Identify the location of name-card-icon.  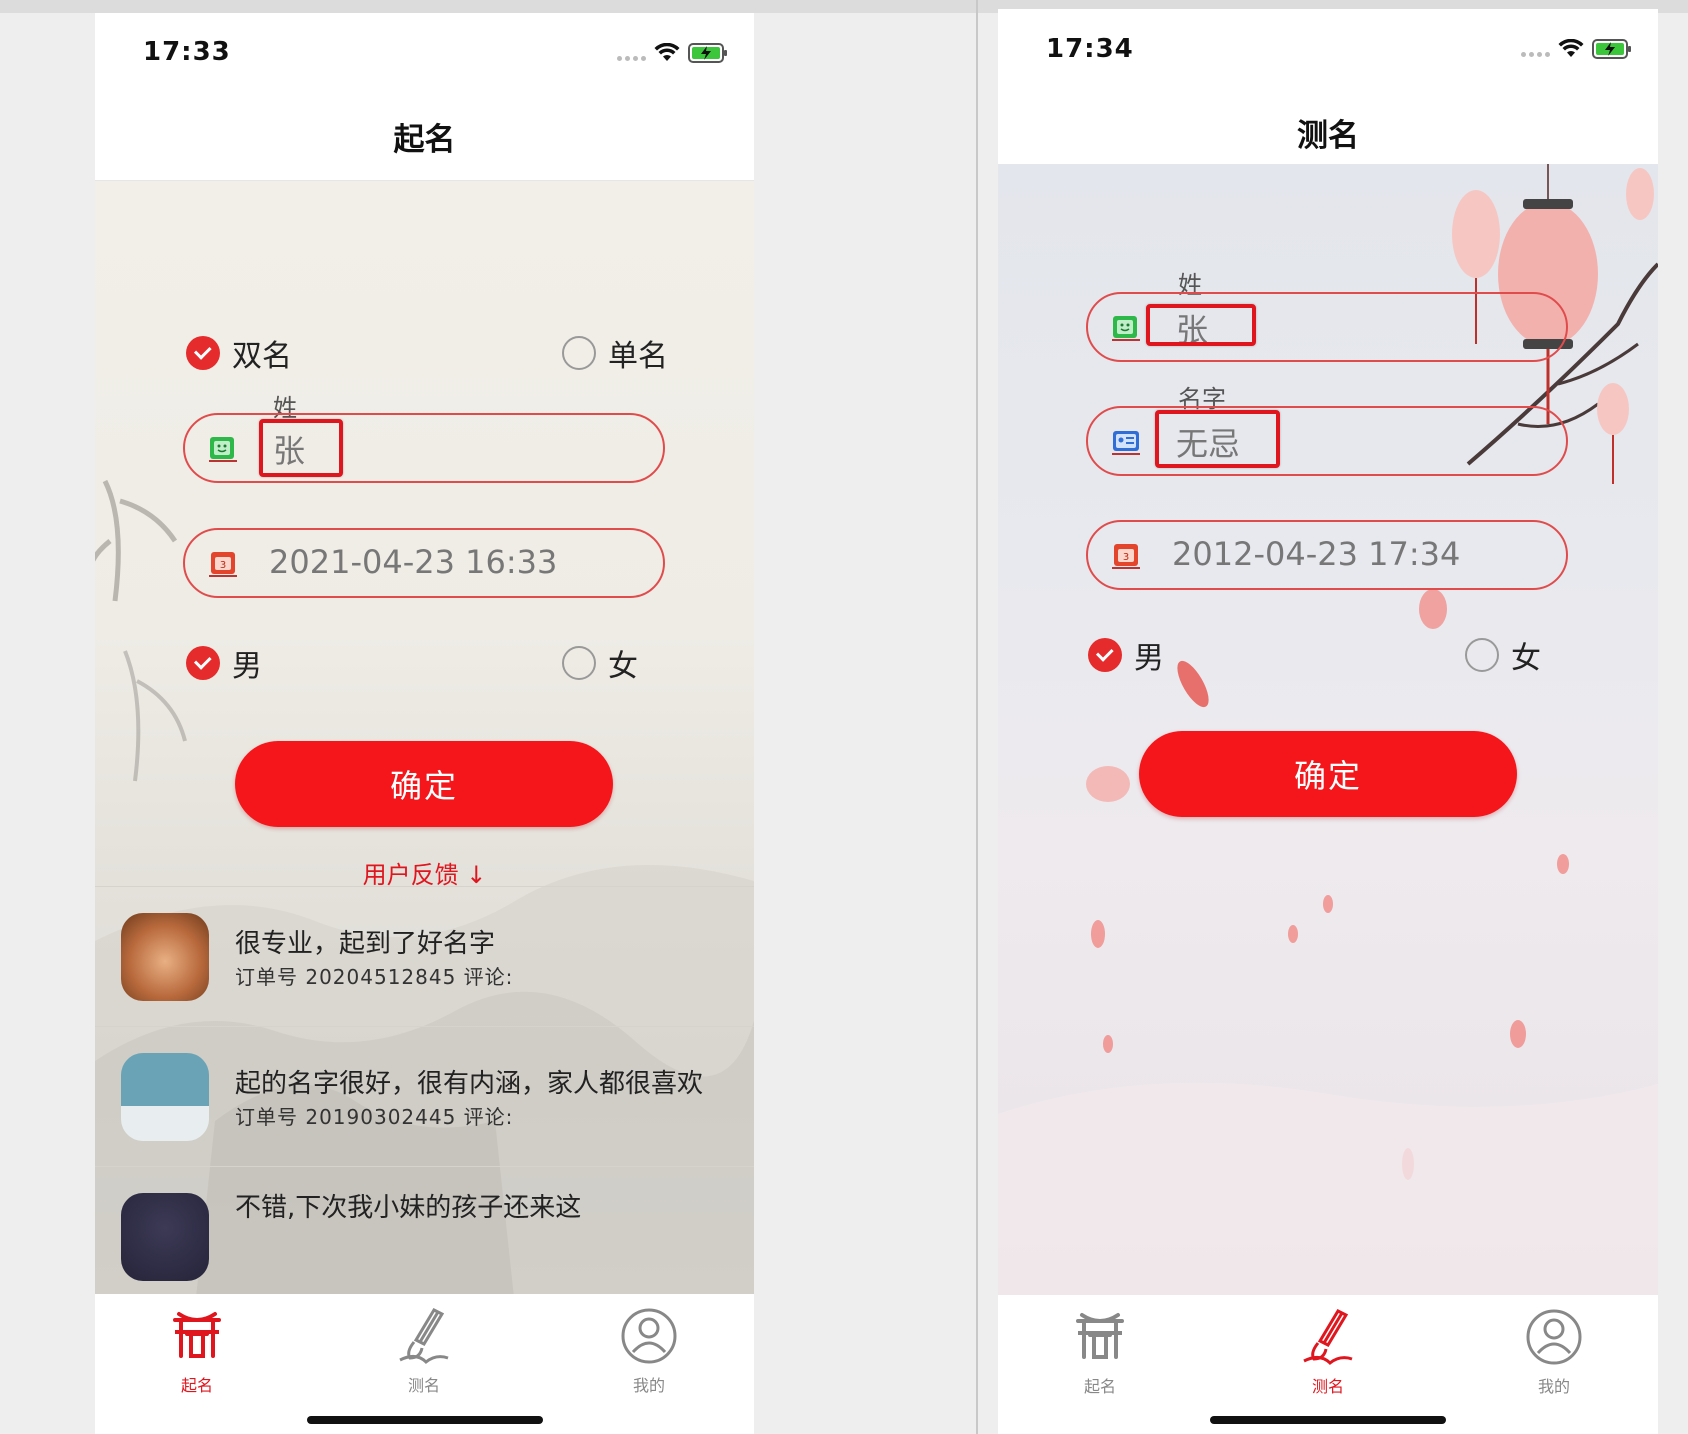
(1126, 443).